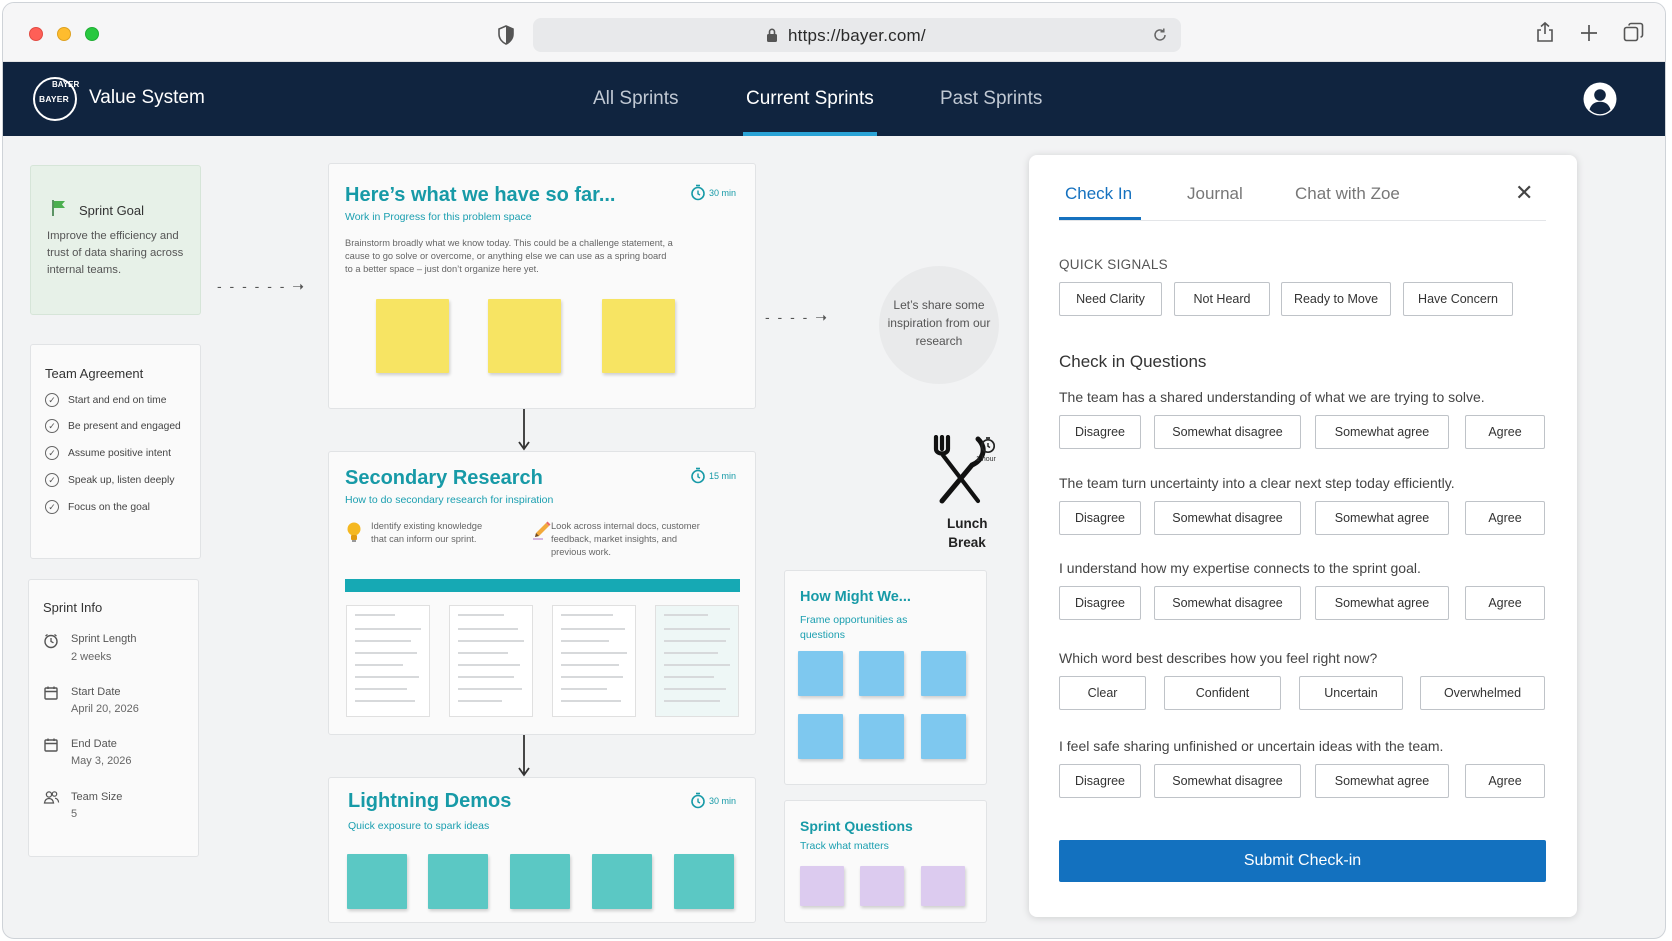 The height and width of the screenshot is (941, 1672). I want to click on pencil-icon, so click(542, 530).